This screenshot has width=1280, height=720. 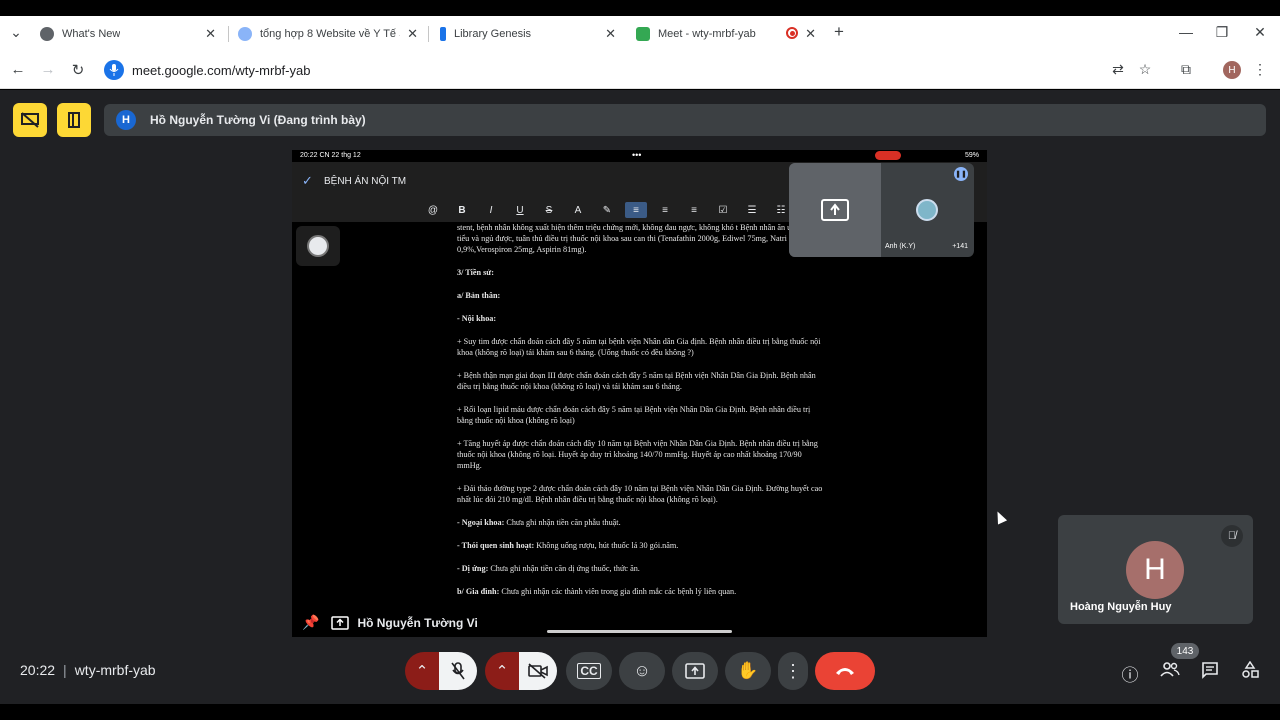 I want to click on microphone-button, so click(x=458, y=671).